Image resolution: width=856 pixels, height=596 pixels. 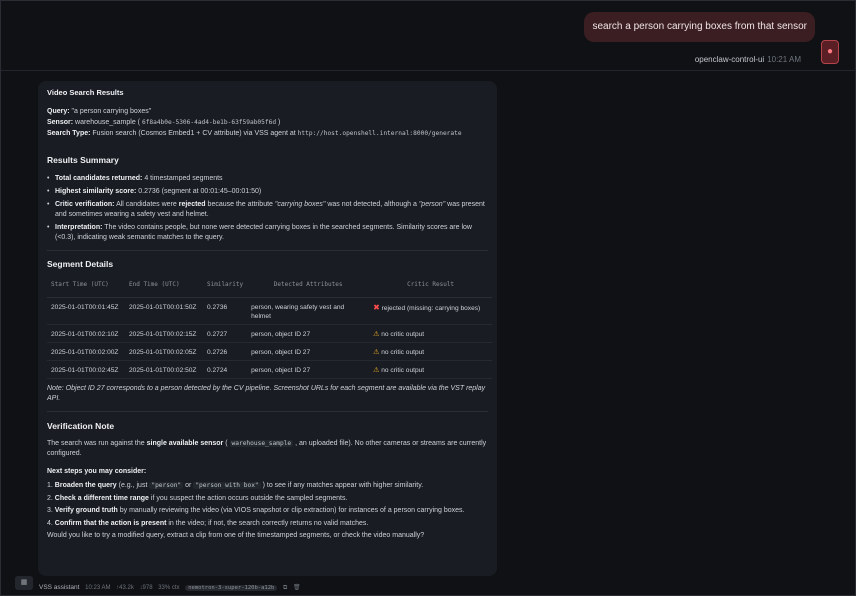 I want to click on critic-text: rejected (missing: carrying boxes), so click(x=431, y=308).